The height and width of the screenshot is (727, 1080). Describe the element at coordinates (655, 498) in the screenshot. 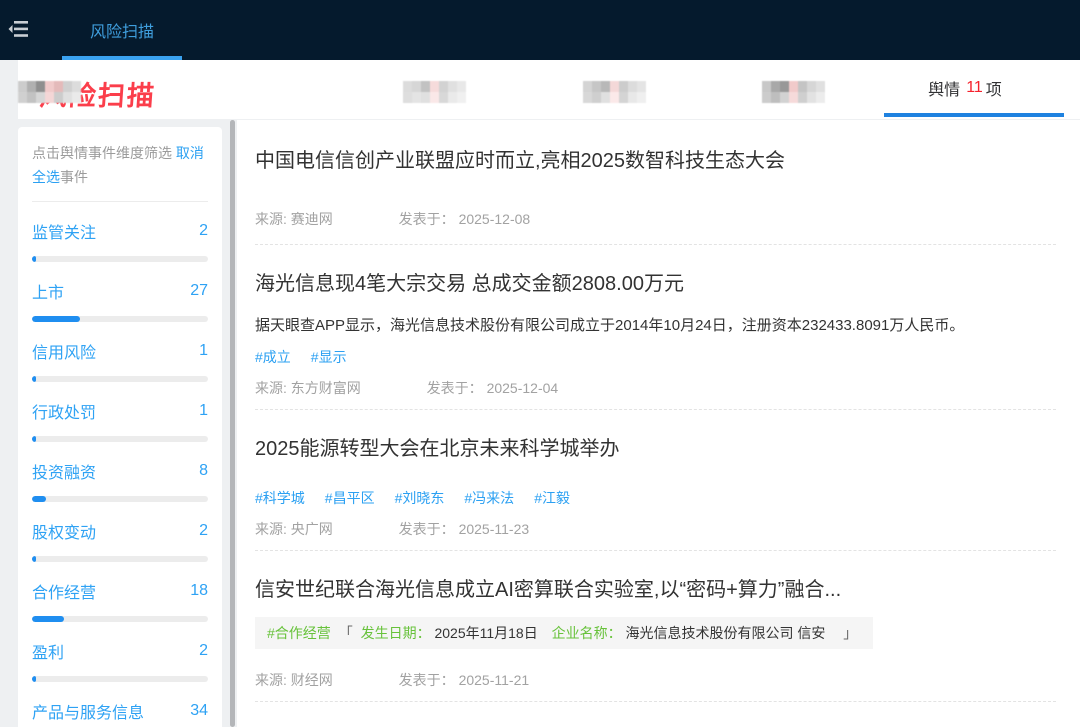

I see `news-tags: #科学城 #昌平区 #刘晓东 #冯来法 #江毅` at that location.